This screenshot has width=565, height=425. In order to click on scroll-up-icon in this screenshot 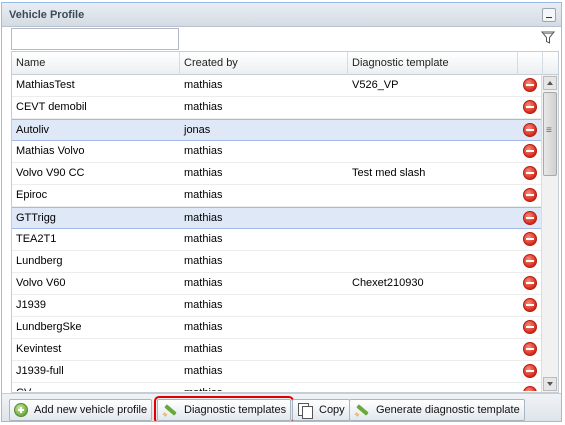, I will do `click(550, 83)`.